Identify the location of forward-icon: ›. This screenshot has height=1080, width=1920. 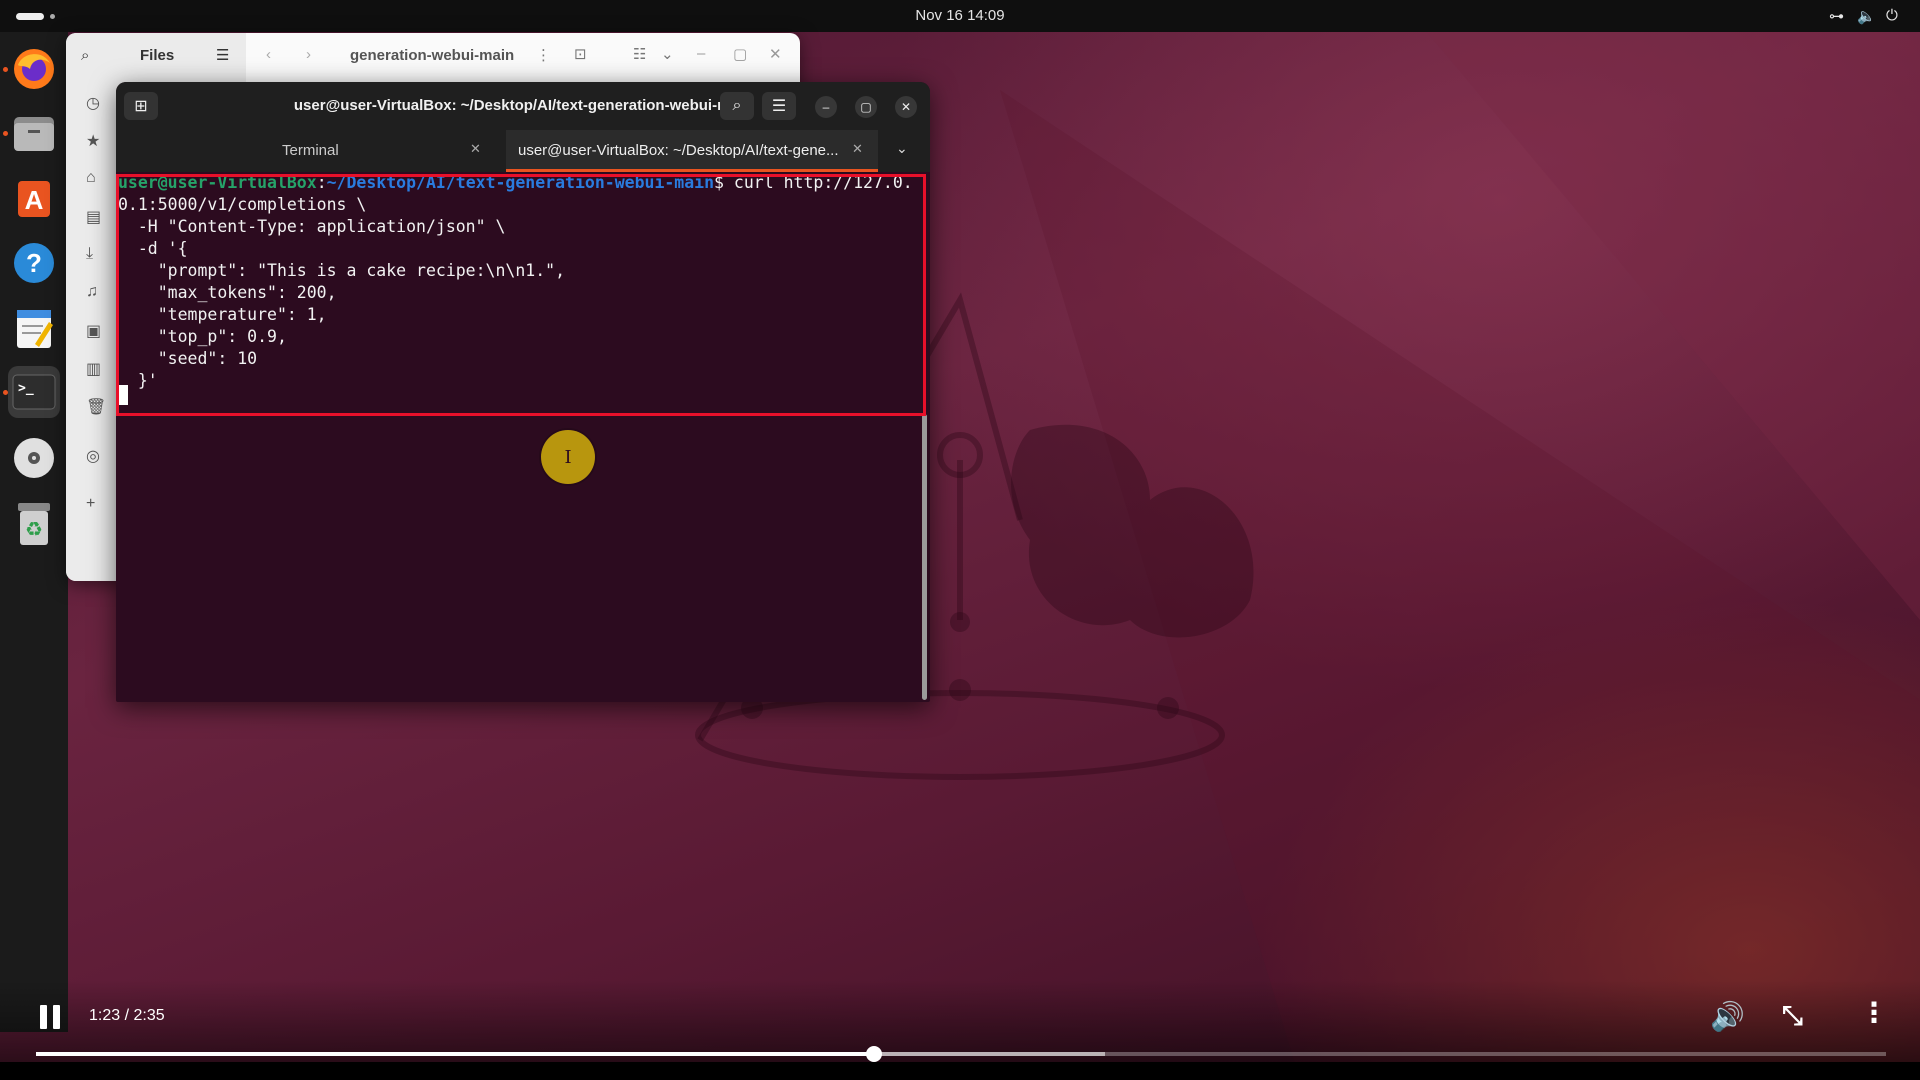
(308, 54).